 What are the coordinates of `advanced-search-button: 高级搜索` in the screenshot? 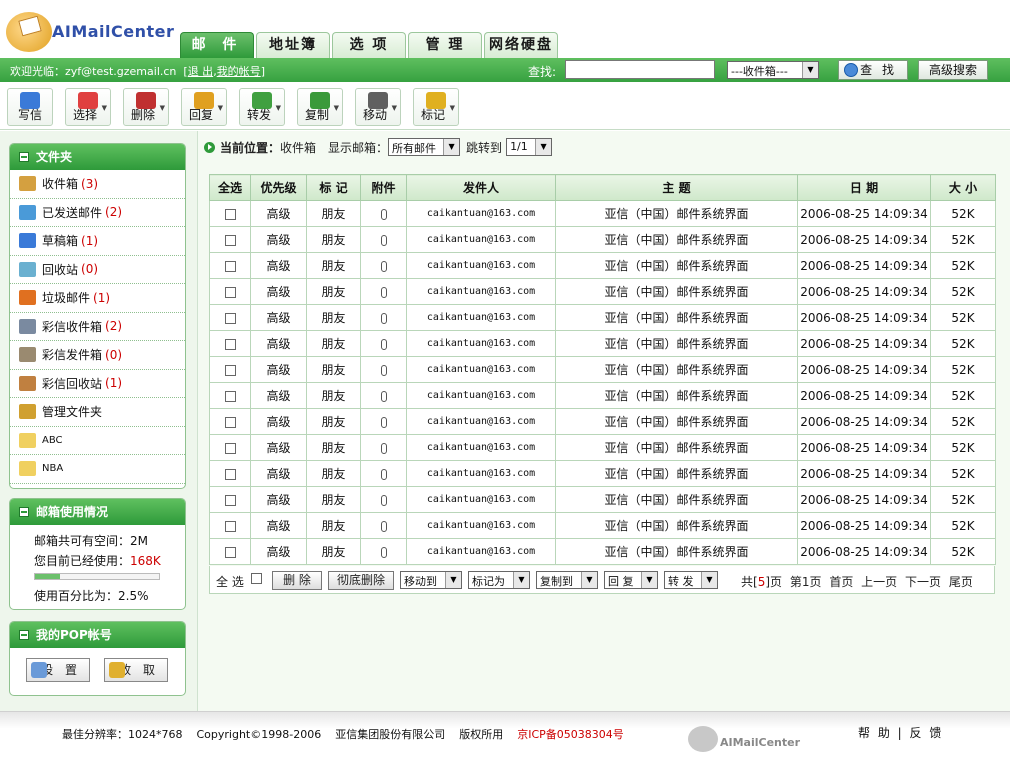 It's located at (953, 70).